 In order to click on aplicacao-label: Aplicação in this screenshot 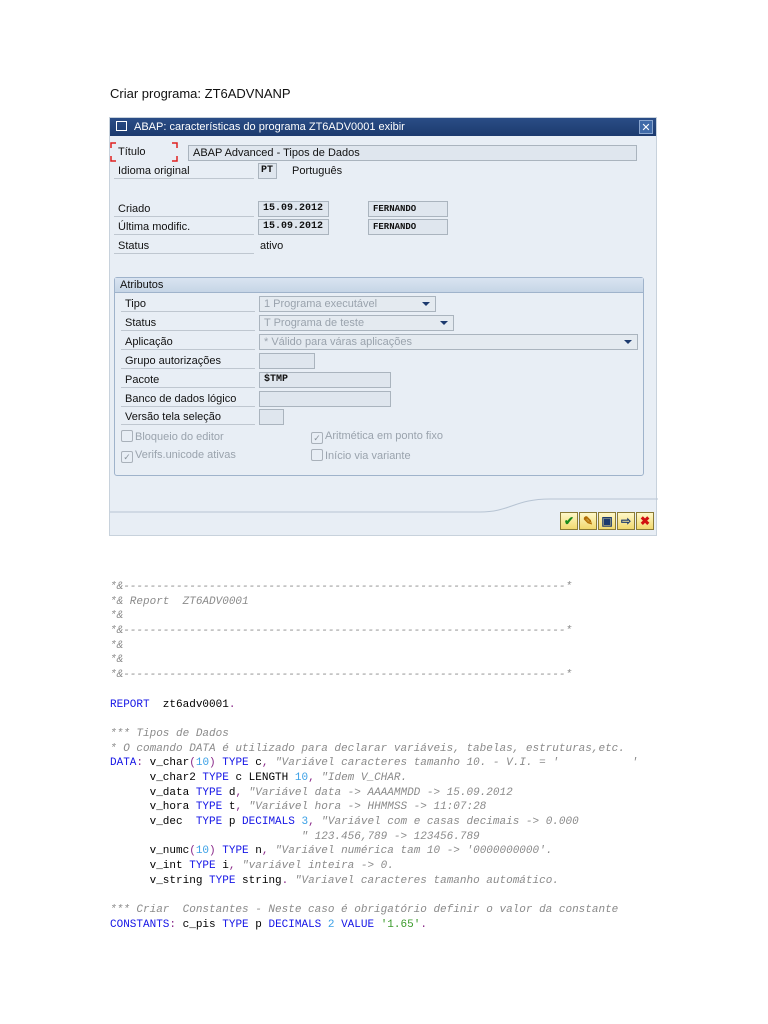, I will do `click(188, 342)`.